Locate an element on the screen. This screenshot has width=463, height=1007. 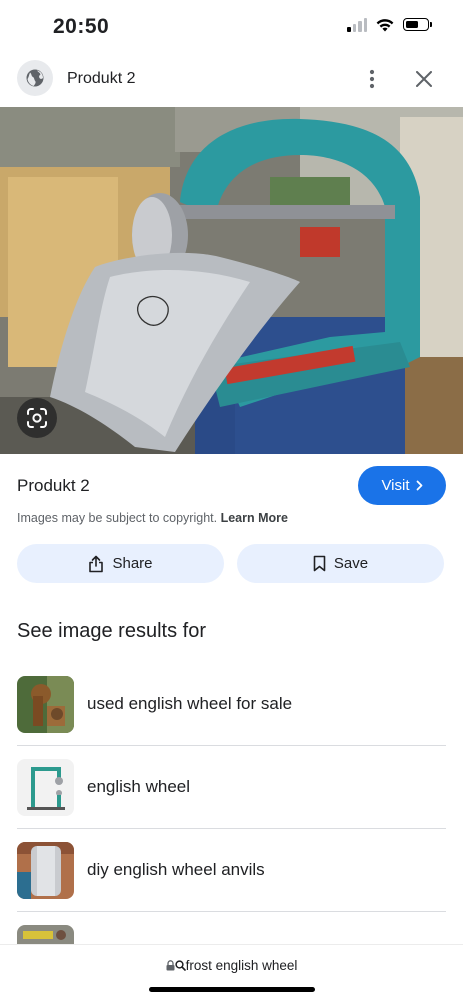
result-label: used english wheel for sale is located at coordinates (190, 703).